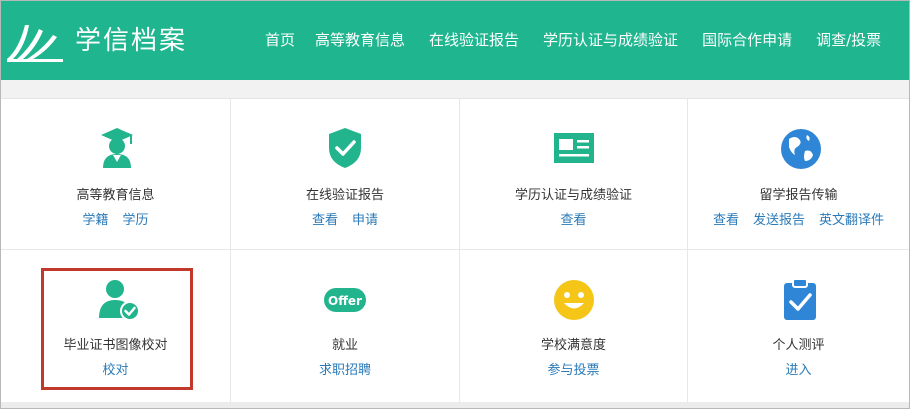 This screenshot has height=409, width=910. I want to click on logo-icon, so click(35, 43).